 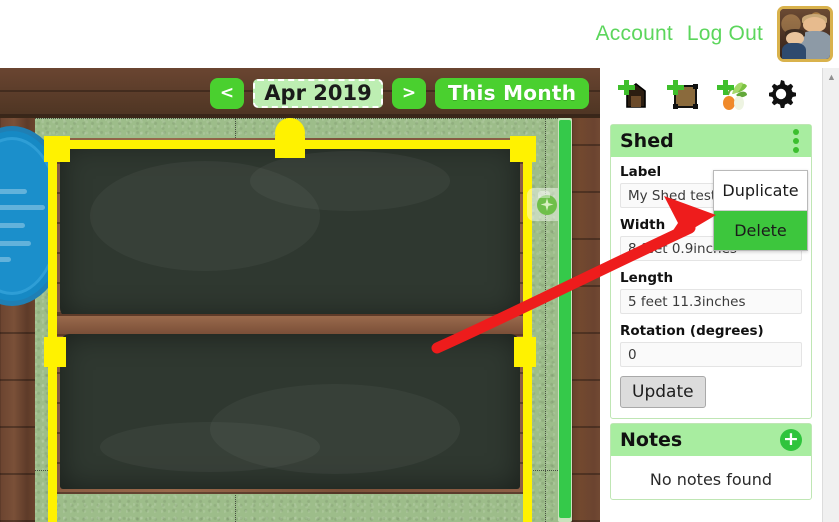 I want to click on month-nav-bar: < Apr 2019 > This Month, so click(x=300, y=93).